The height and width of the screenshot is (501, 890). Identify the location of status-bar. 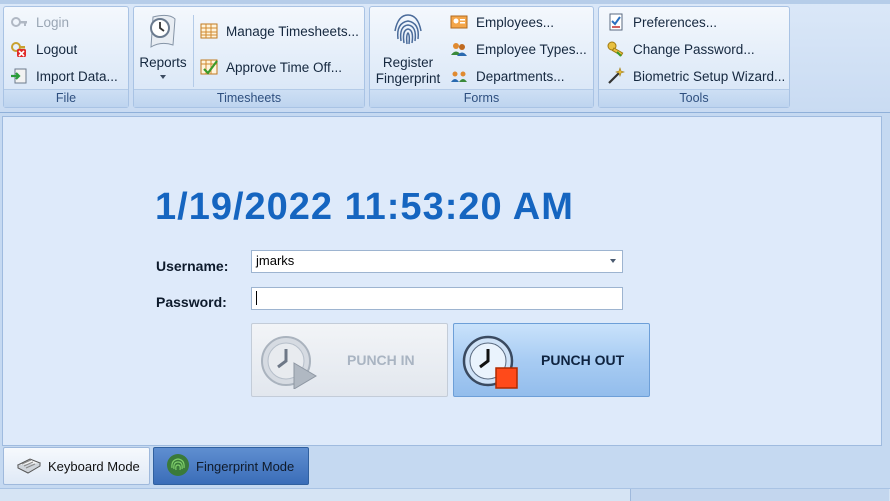
(445, 494).